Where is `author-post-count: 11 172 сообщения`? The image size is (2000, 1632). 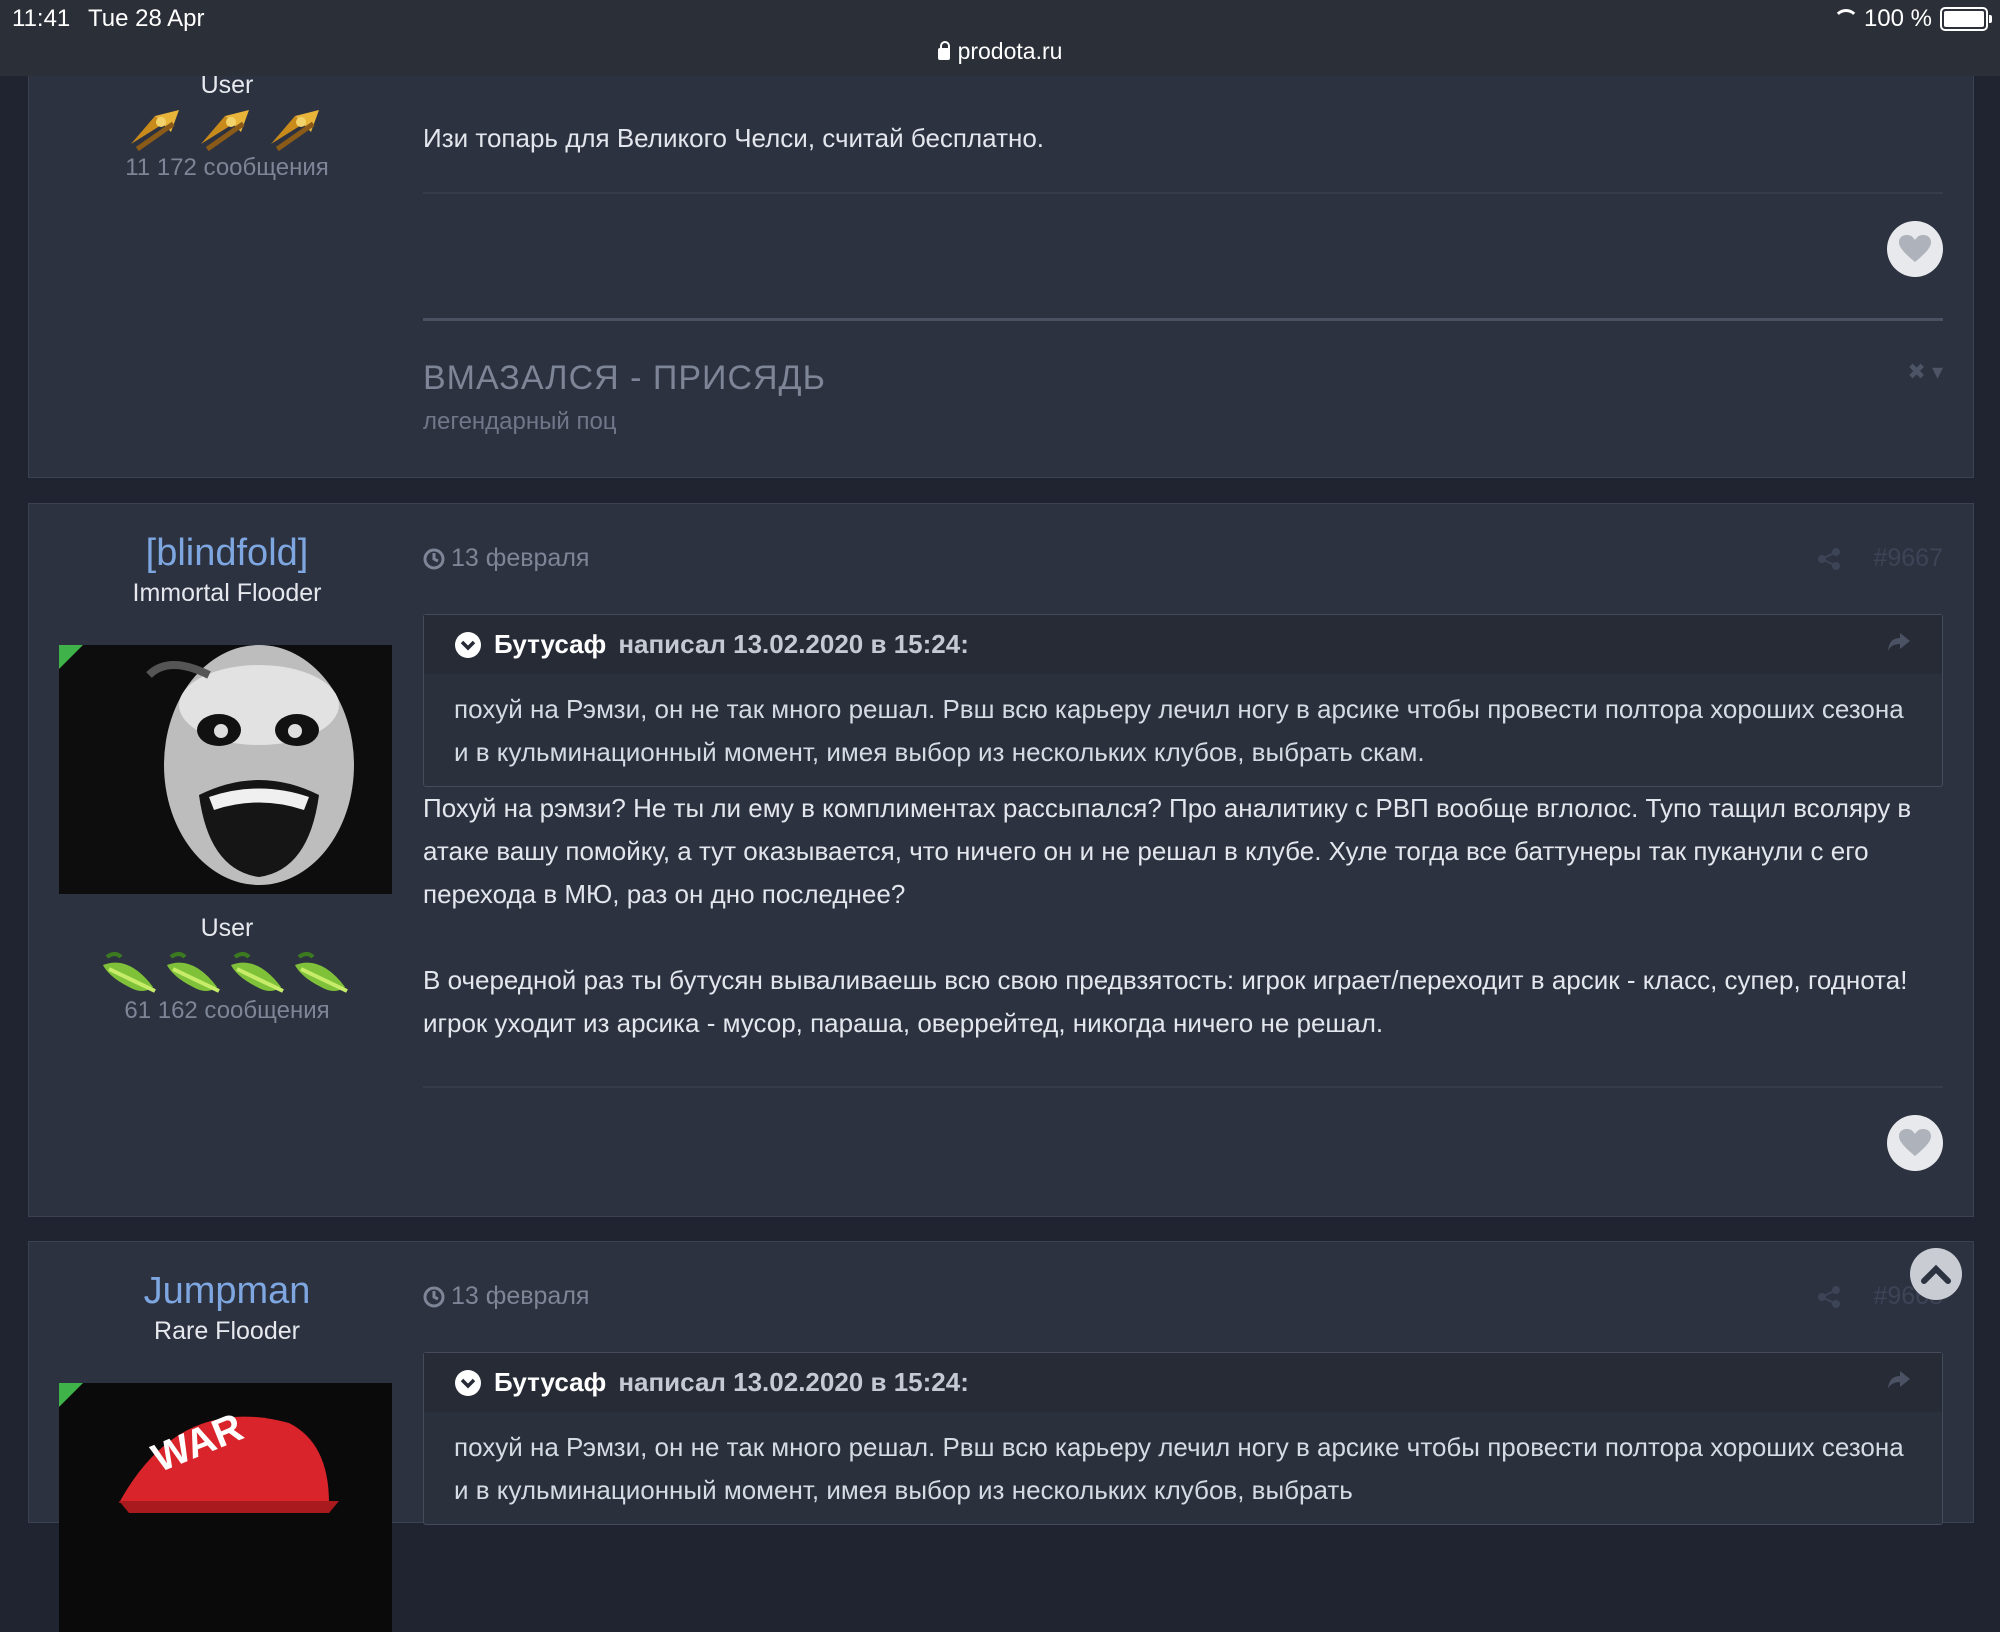
author-post-count: 11 172 сообщения is located at coordinates (227, 167).